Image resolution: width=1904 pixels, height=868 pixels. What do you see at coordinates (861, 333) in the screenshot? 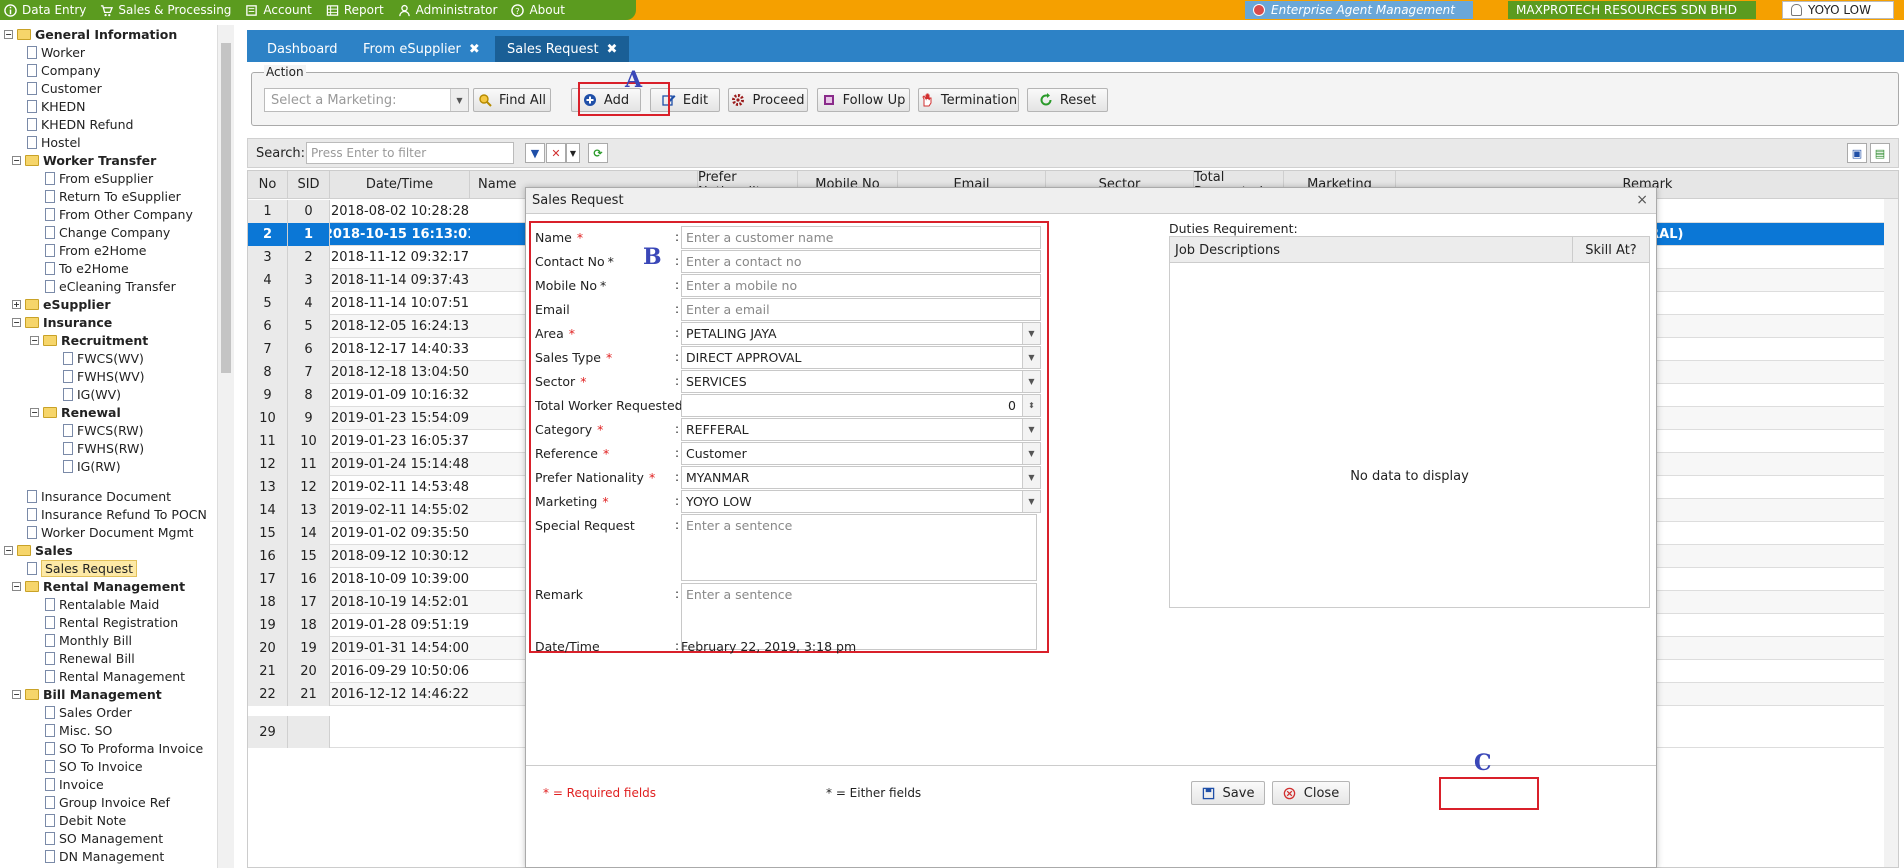
I see `area-select: PETALING JAYA ▼` at bounding box center [861, 333].